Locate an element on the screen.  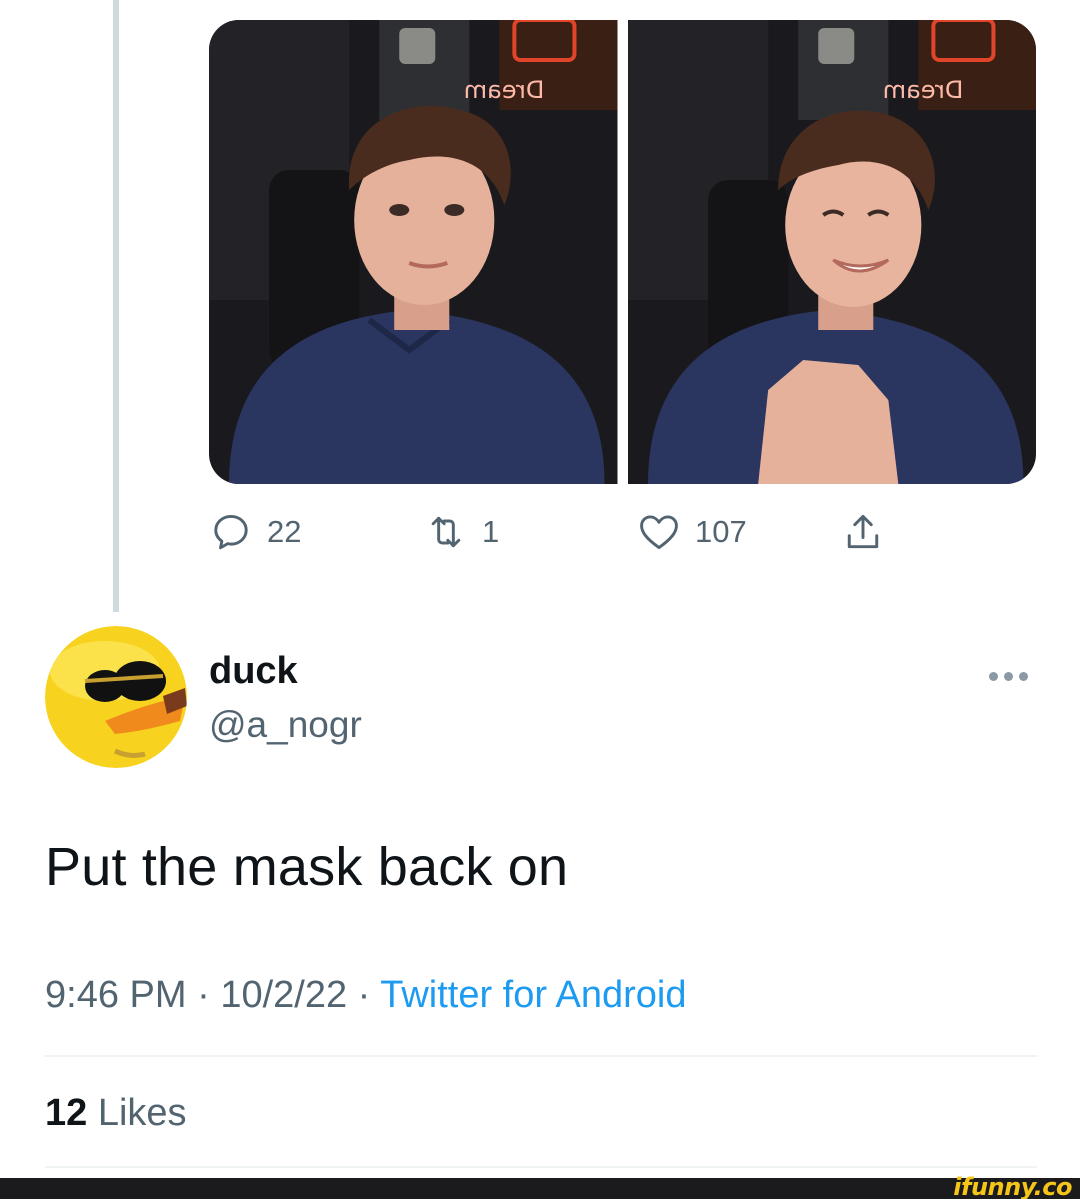
retweet-count: 1 is located at coordinates (491, 531).